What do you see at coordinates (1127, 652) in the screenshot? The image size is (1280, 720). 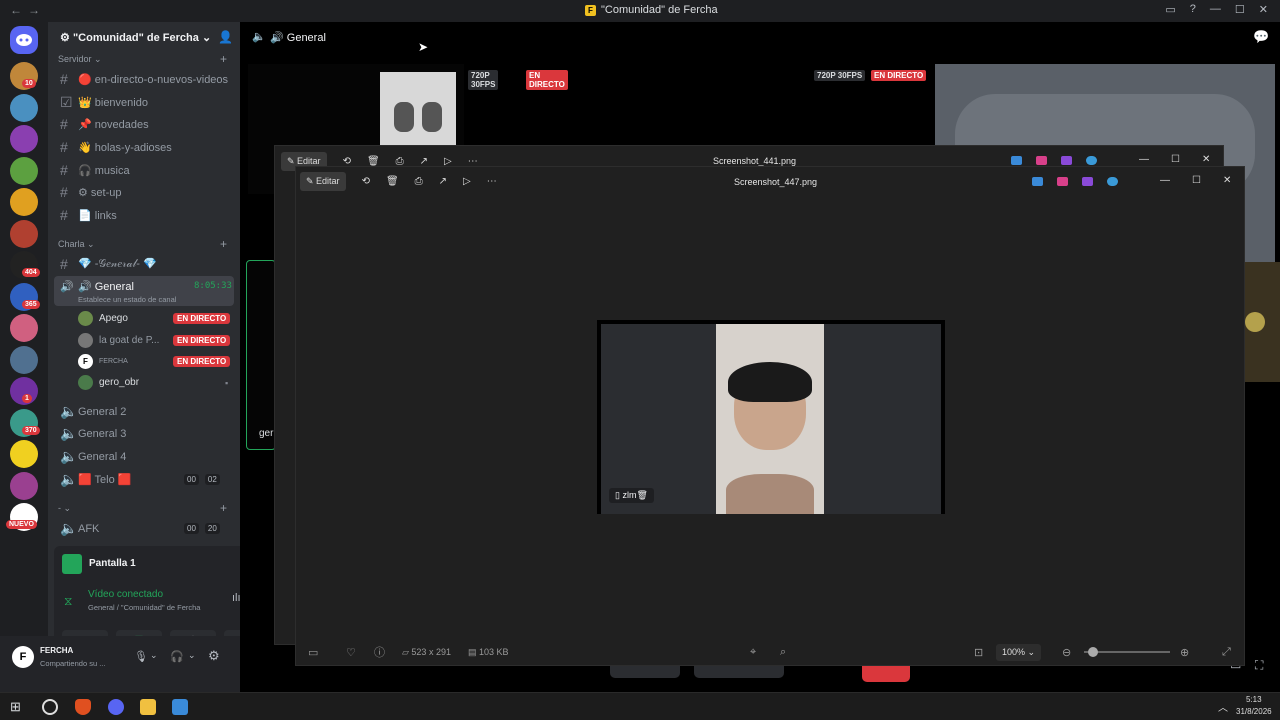 I see `zoom-slider` at bounding box center [1127, 652].